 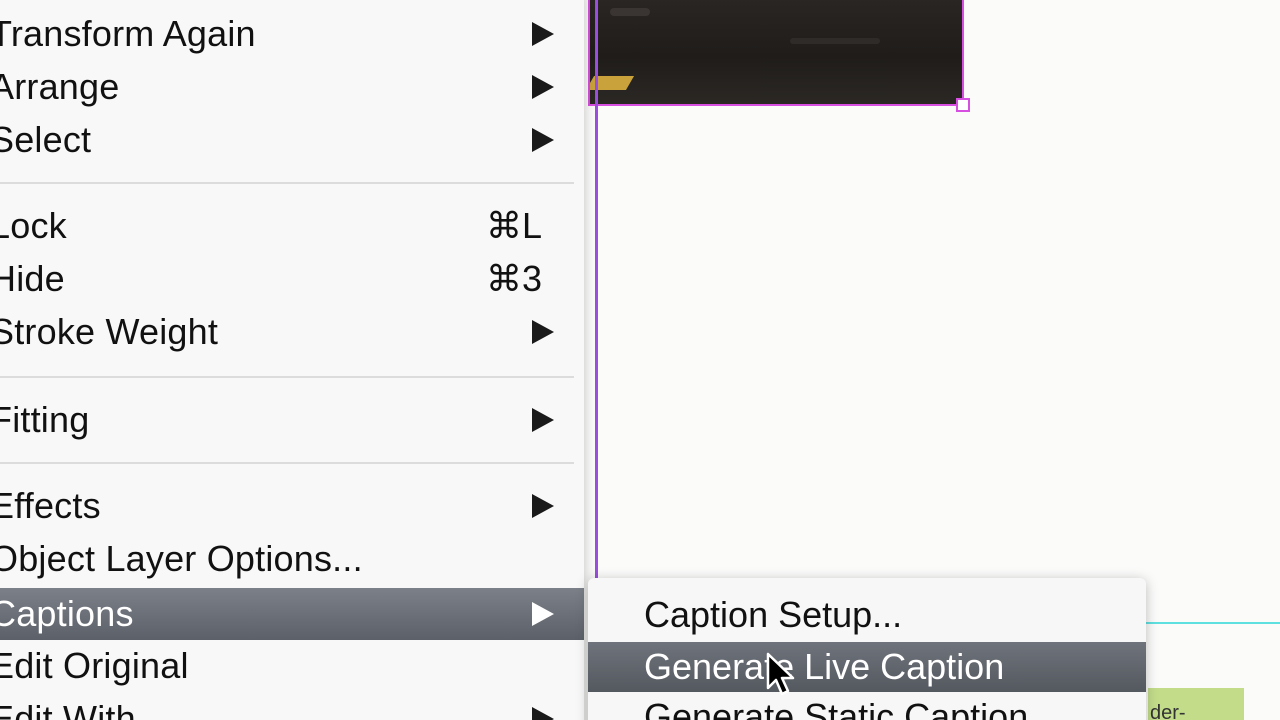 I want to click on menu-item-arrange: Arrange, so click(x=292, y=87).